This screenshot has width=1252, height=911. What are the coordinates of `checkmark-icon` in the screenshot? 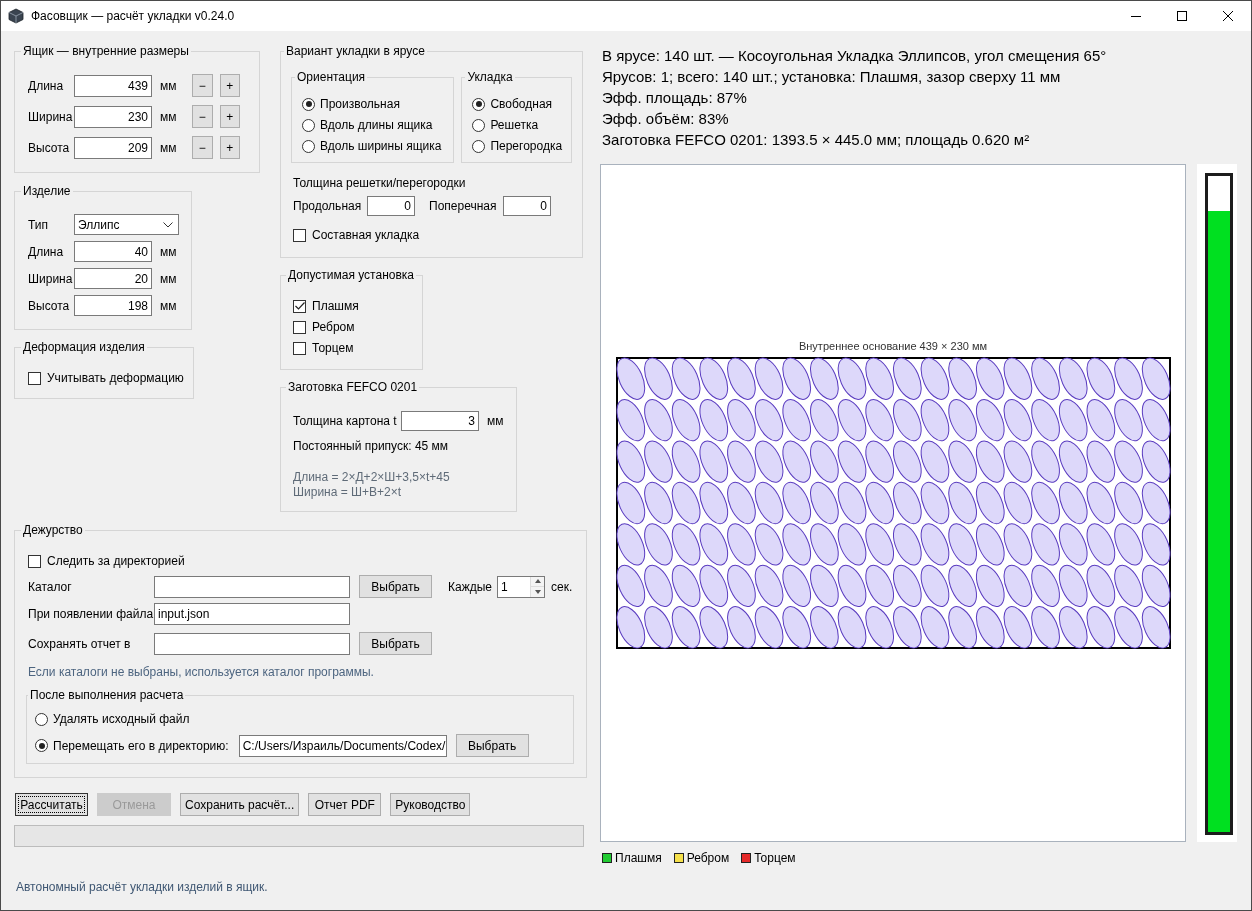 It's located at (299, 306).